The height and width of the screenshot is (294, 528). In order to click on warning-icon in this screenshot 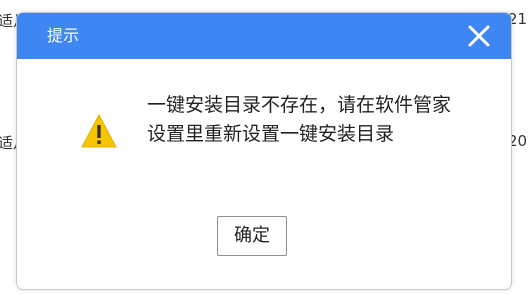, I will do `click(99, 131)`.